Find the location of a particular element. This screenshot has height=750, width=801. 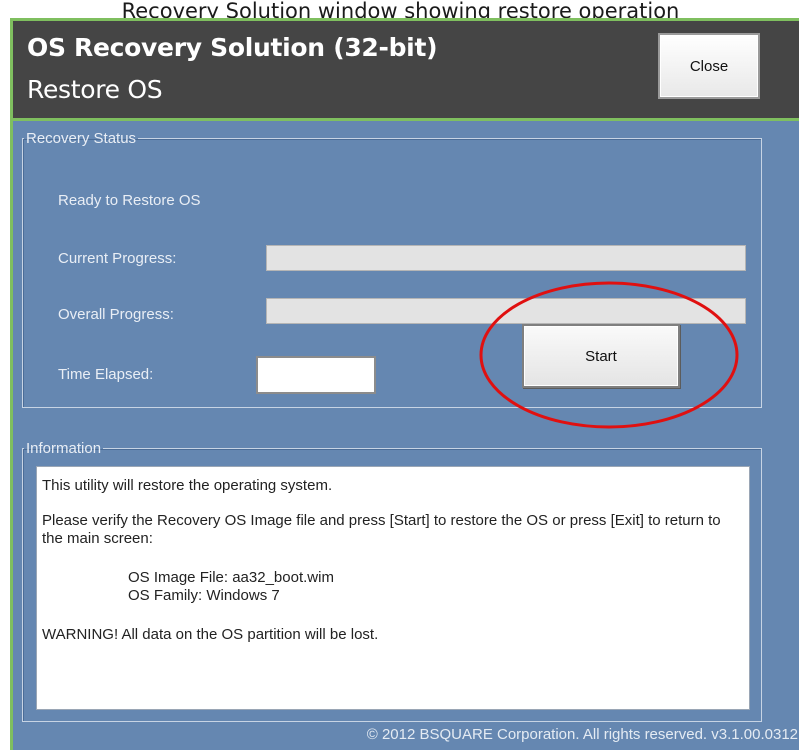

overall-progress-bar is located at coordinates (506, 311).